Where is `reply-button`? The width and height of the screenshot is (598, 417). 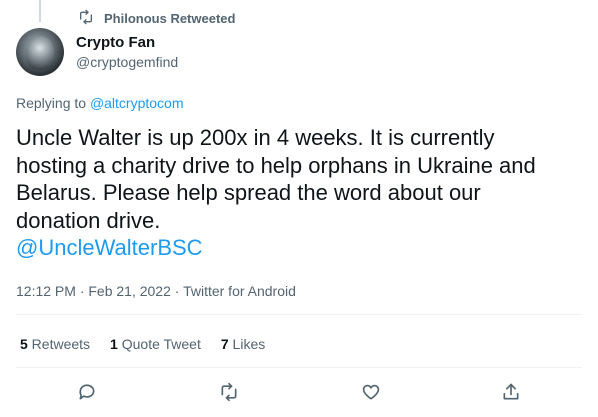 reply-button is located at coordinates (87, 394).